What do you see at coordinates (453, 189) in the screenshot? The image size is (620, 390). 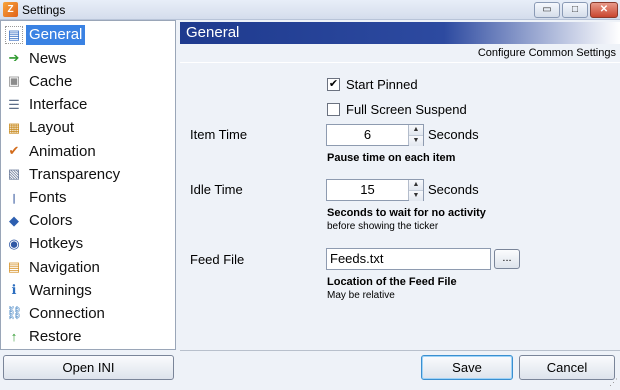 I see `idle-time-unit: Seconds` at bounding box center [453, 189].